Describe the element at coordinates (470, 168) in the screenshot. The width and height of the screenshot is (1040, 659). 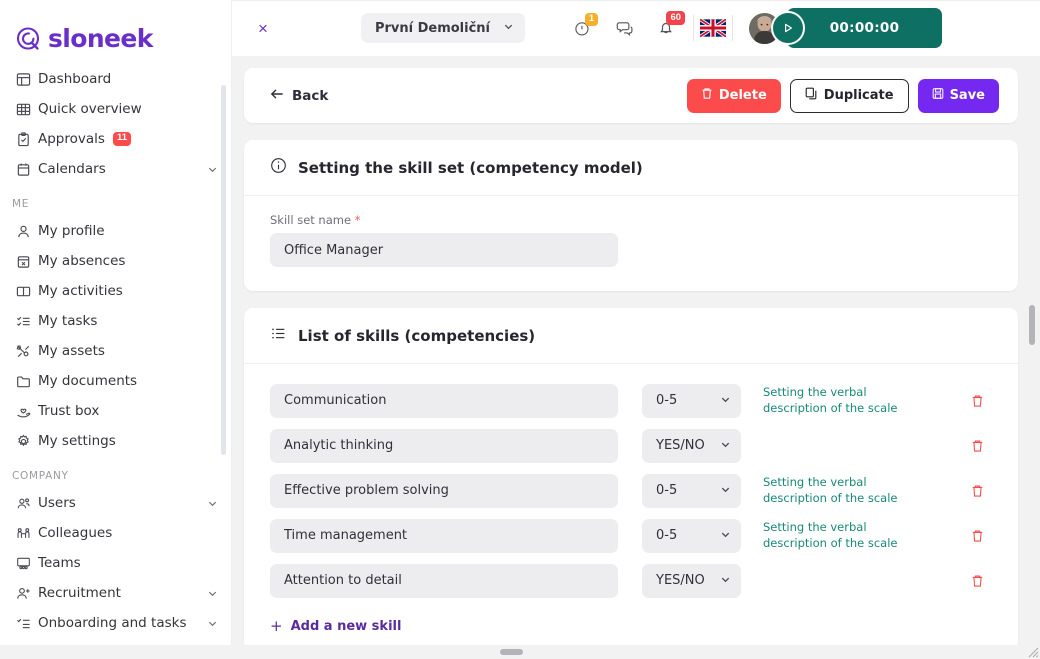
I see `skillset-card-title: Setting the skill set (competency model)` at that location.